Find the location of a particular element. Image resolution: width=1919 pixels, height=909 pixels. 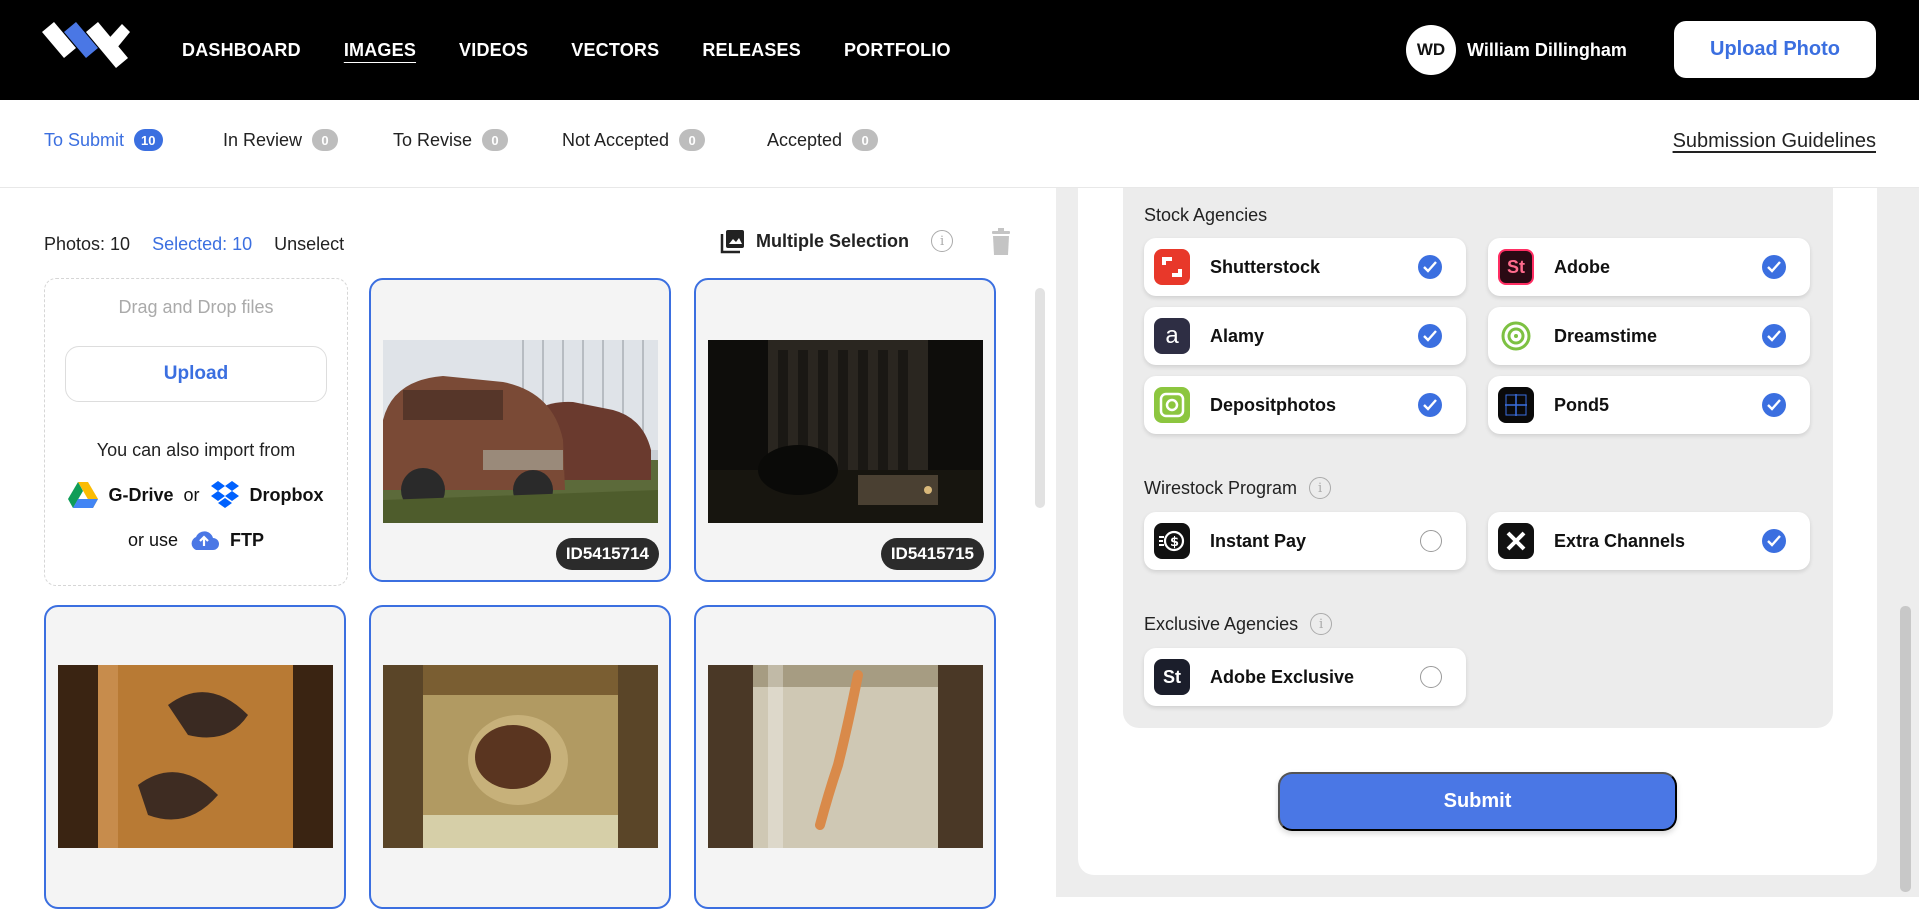

nav-vectors: VECTORS is located at coordinates (615, 50).